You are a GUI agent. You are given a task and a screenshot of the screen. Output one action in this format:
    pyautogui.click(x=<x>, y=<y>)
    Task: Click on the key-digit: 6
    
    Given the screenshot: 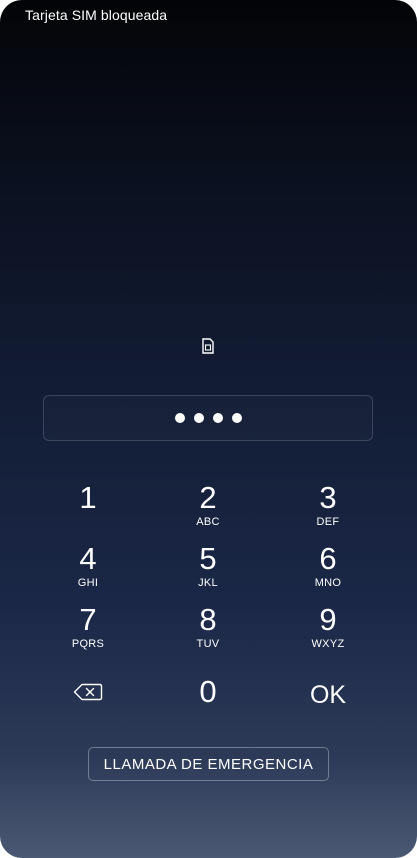 What is the action you would take?
    pyautogui.click(x=328, y=558)
    